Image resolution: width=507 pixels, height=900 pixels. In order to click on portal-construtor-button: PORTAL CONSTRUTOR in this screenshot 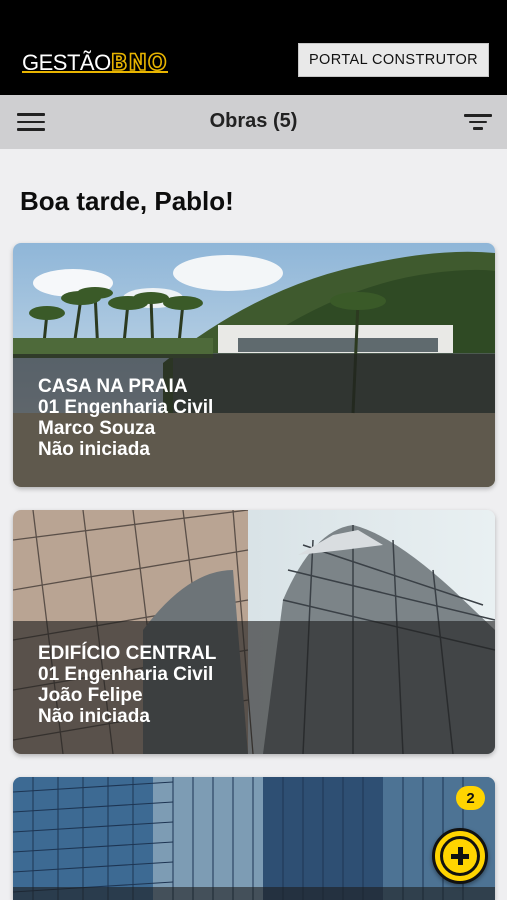, I will do `click(393, 60)`.